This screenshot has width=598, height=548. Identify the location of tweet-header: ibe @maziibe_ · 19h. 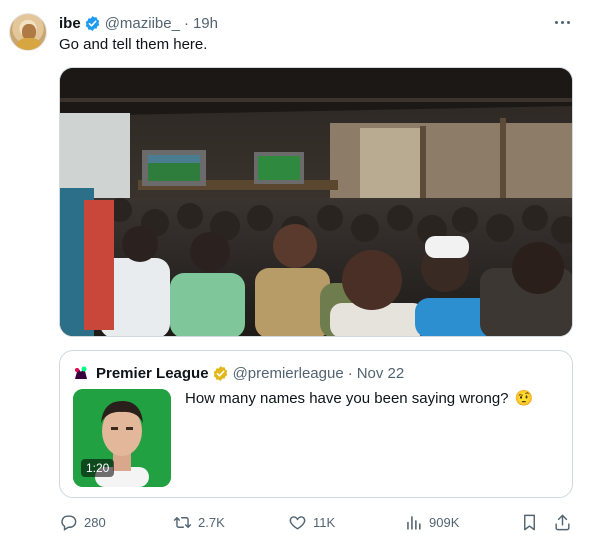
(138, 23).